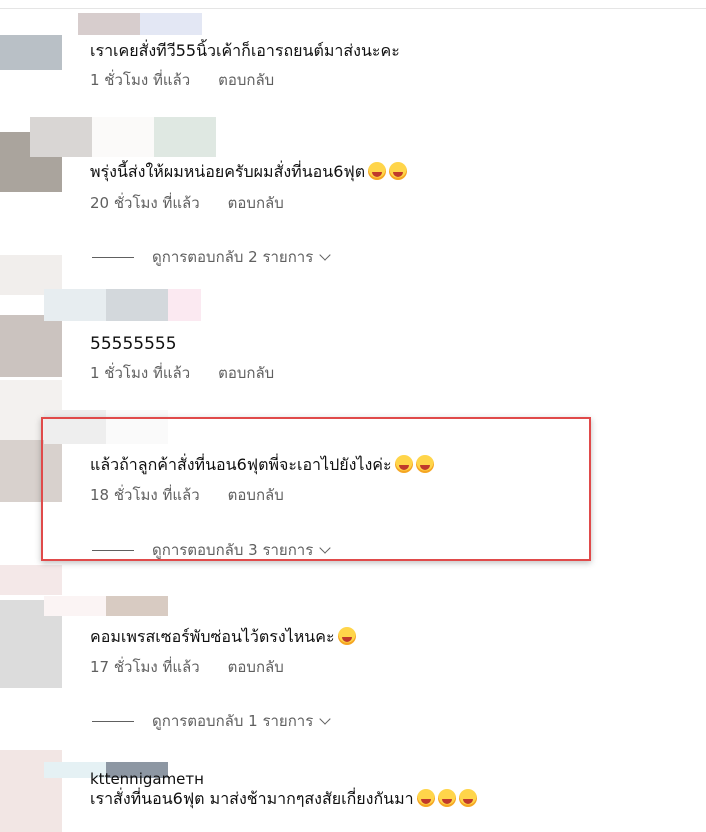  I want to click on view-replies-button: ดูการตอบกลับ 1 รายการ, so click(211, 721).